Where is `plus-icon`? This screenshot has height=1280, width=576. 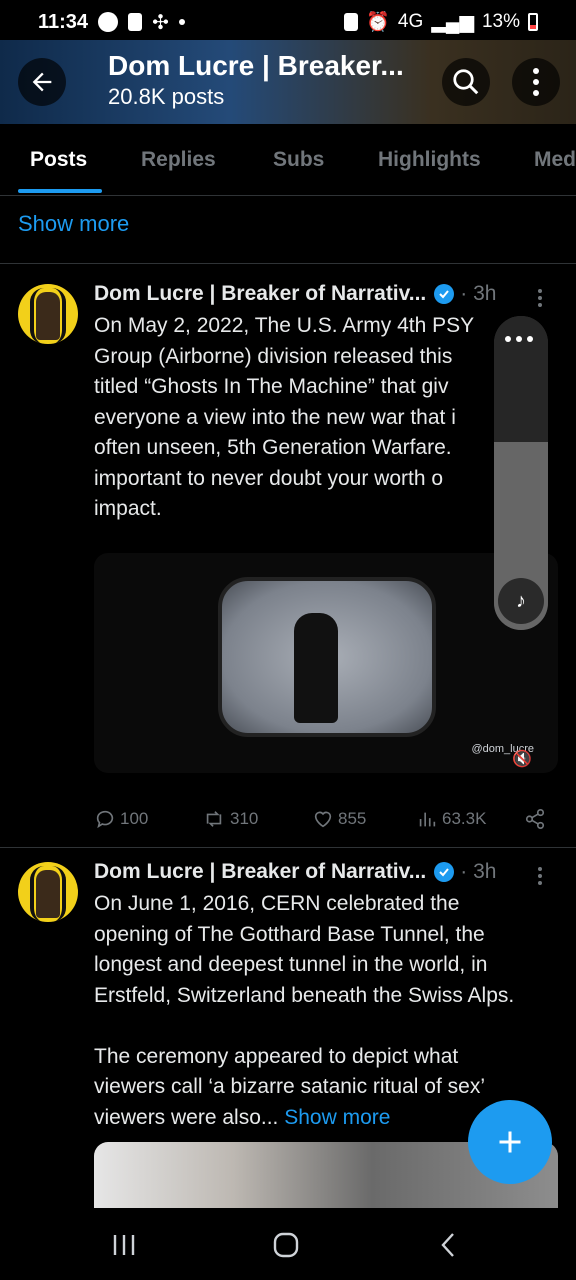
plus-icon is located at coordinates (510, 1142).